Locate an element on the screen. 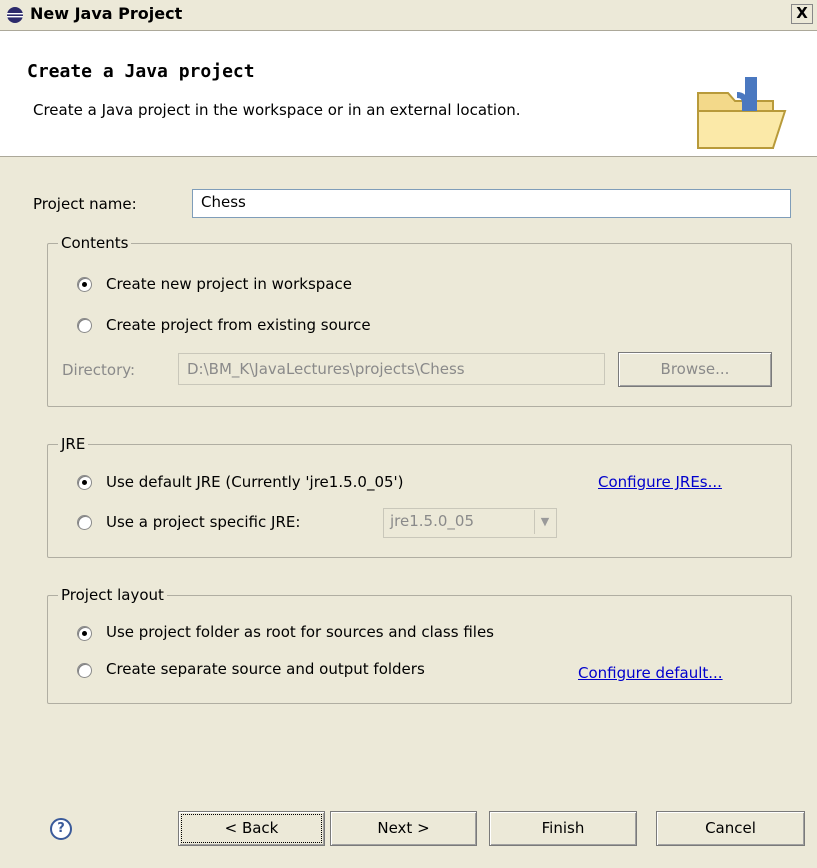 The width and height of the screenshot is (817, 868). project-name-label: Project name: is located at coordinates (85, 204).